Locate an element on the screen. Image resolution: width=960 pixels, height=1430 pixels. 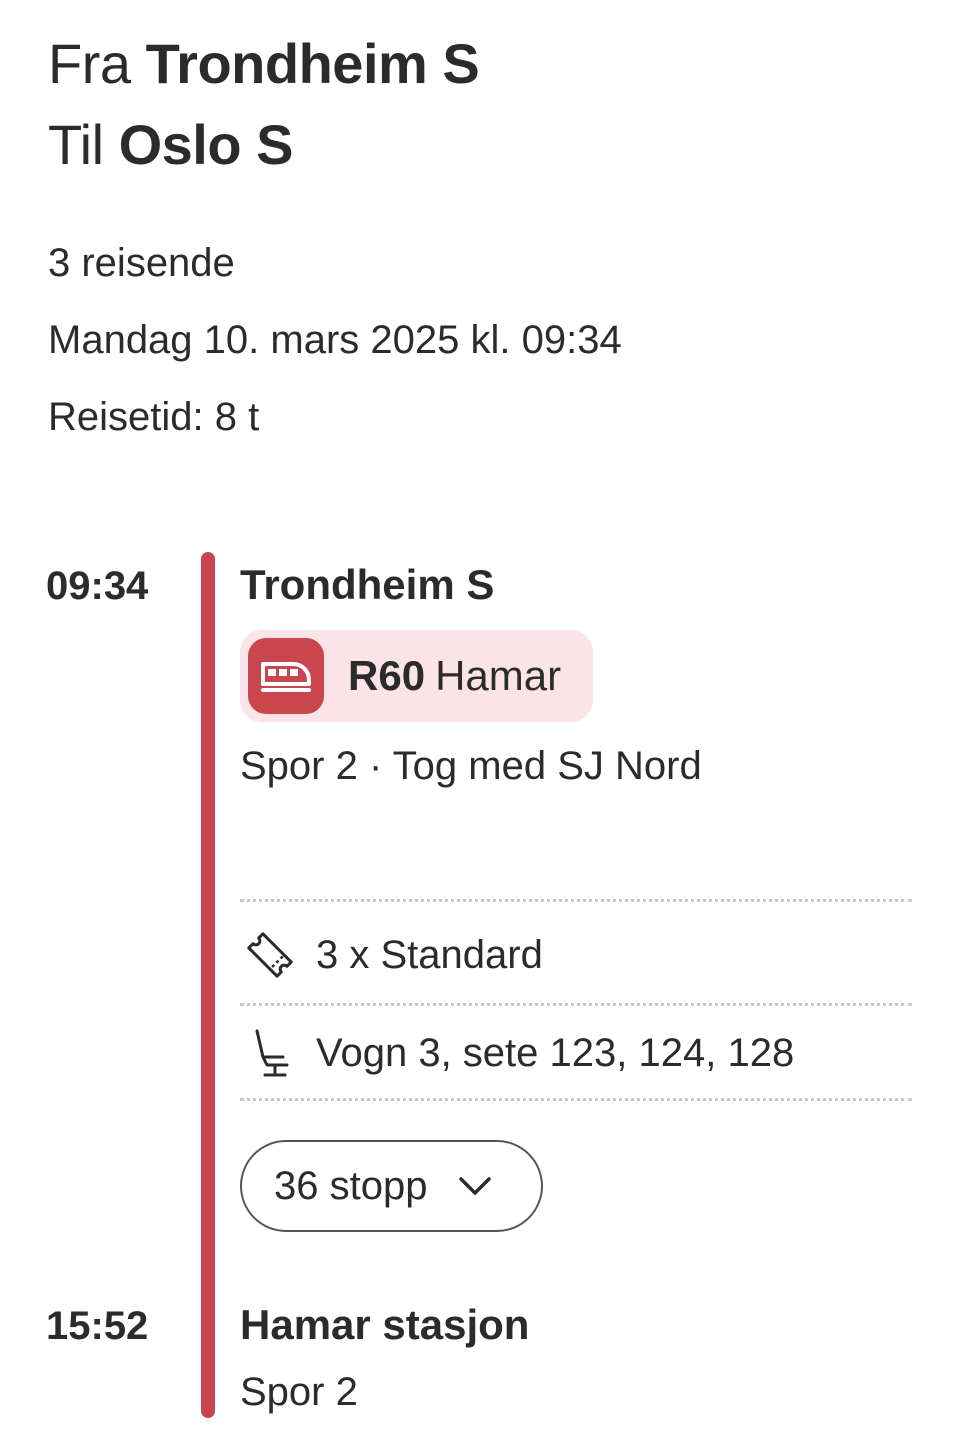
line-code: R60 is located at coordinates (387, 675).